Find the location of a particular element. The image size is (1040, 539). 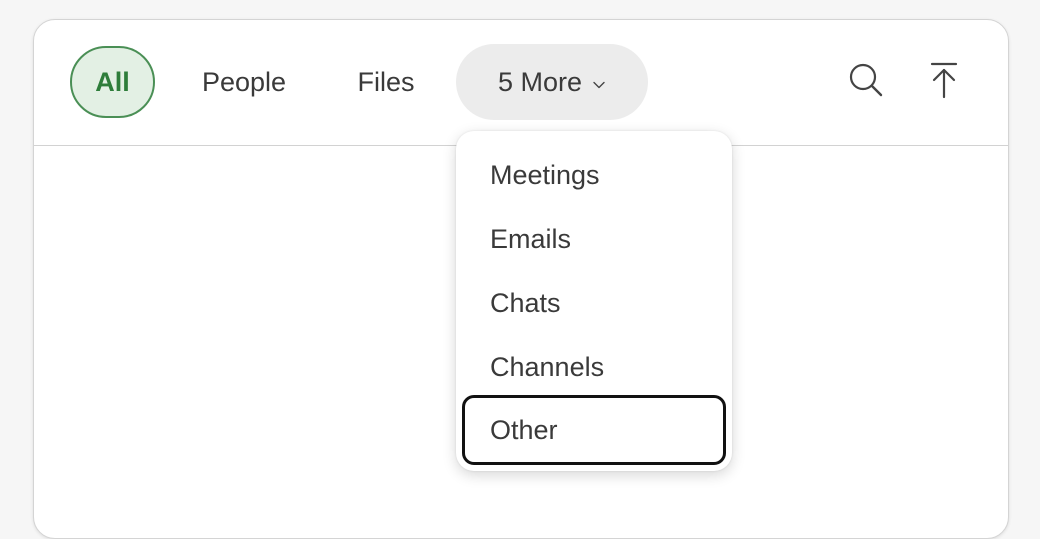

search-button is located at coordinates (866, 82).